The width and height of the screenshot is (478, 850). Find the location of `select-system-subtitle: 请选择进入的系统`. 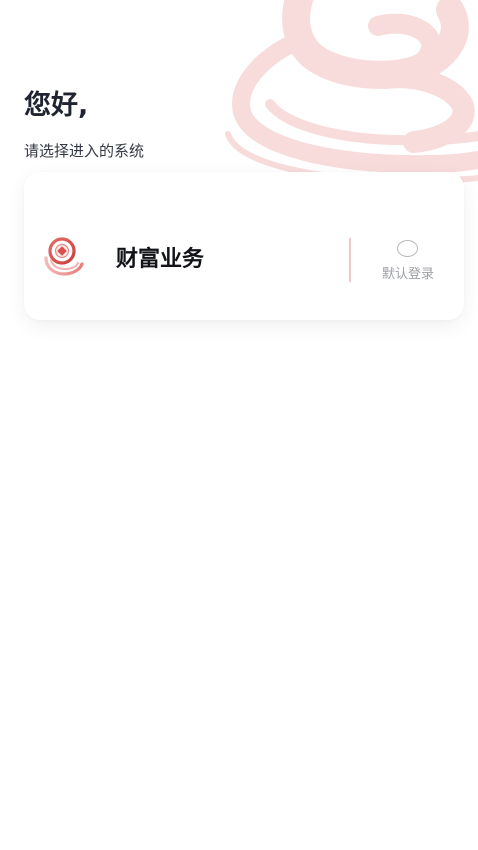

select-system-subtitle: 请选择进入的系统 is located at coordinates (84, 151).